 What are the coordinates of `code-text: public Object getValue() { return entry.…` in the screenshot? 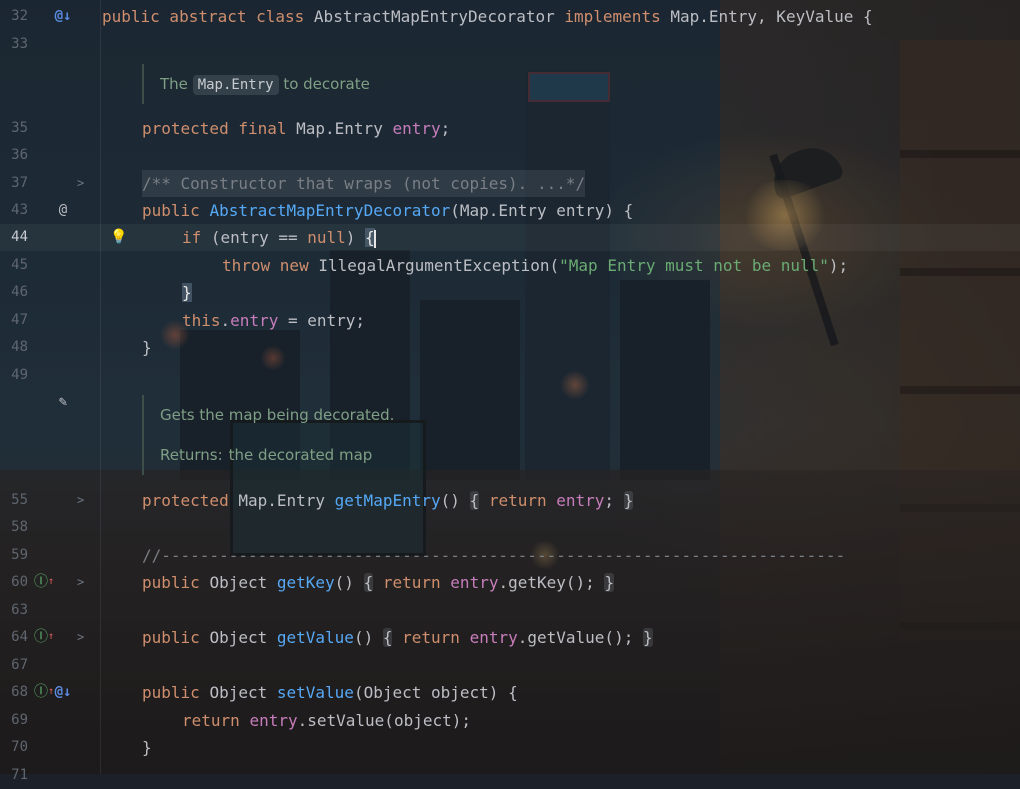 It's located at (397, 637).